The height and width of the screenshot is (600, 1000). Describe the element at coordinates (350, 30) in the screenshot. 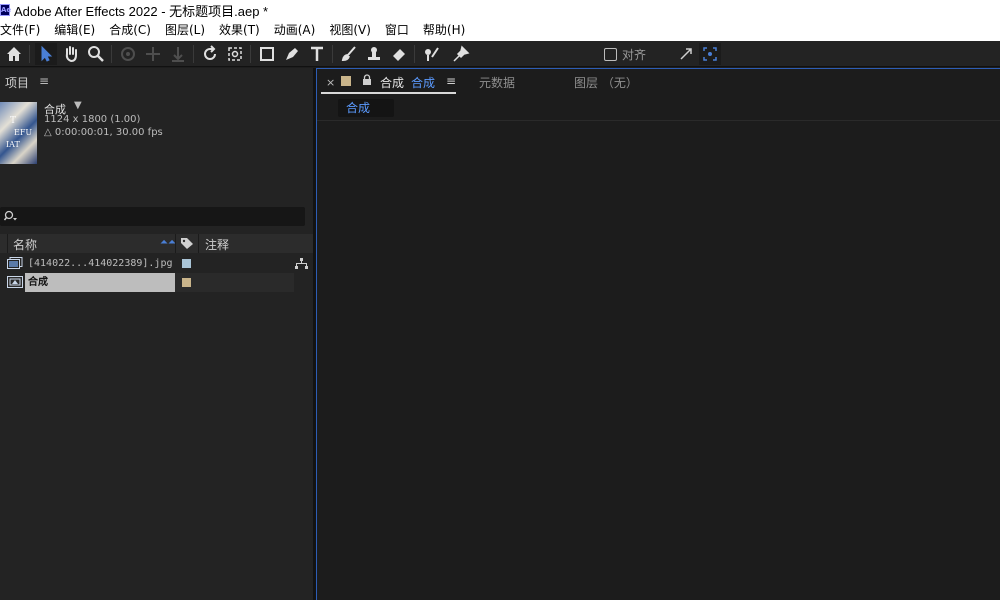

I see `menu-view: 视图(V)` at that location.